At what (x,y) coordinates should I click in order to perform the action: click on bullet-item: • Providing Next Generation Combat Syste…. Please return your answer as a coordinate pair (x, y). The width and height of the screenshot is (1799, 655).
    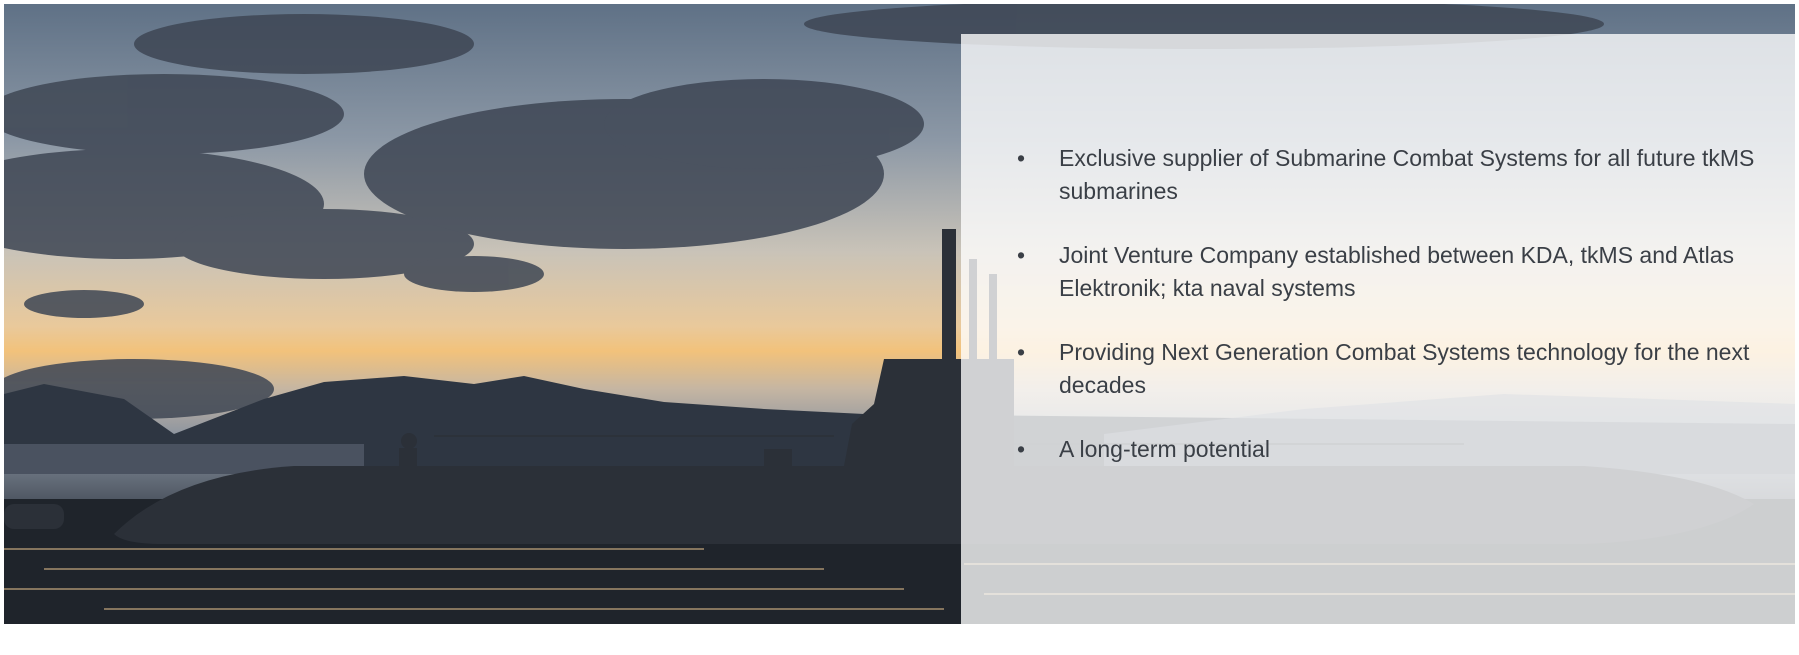
    Looking at the image, I should click on (1397, 369).